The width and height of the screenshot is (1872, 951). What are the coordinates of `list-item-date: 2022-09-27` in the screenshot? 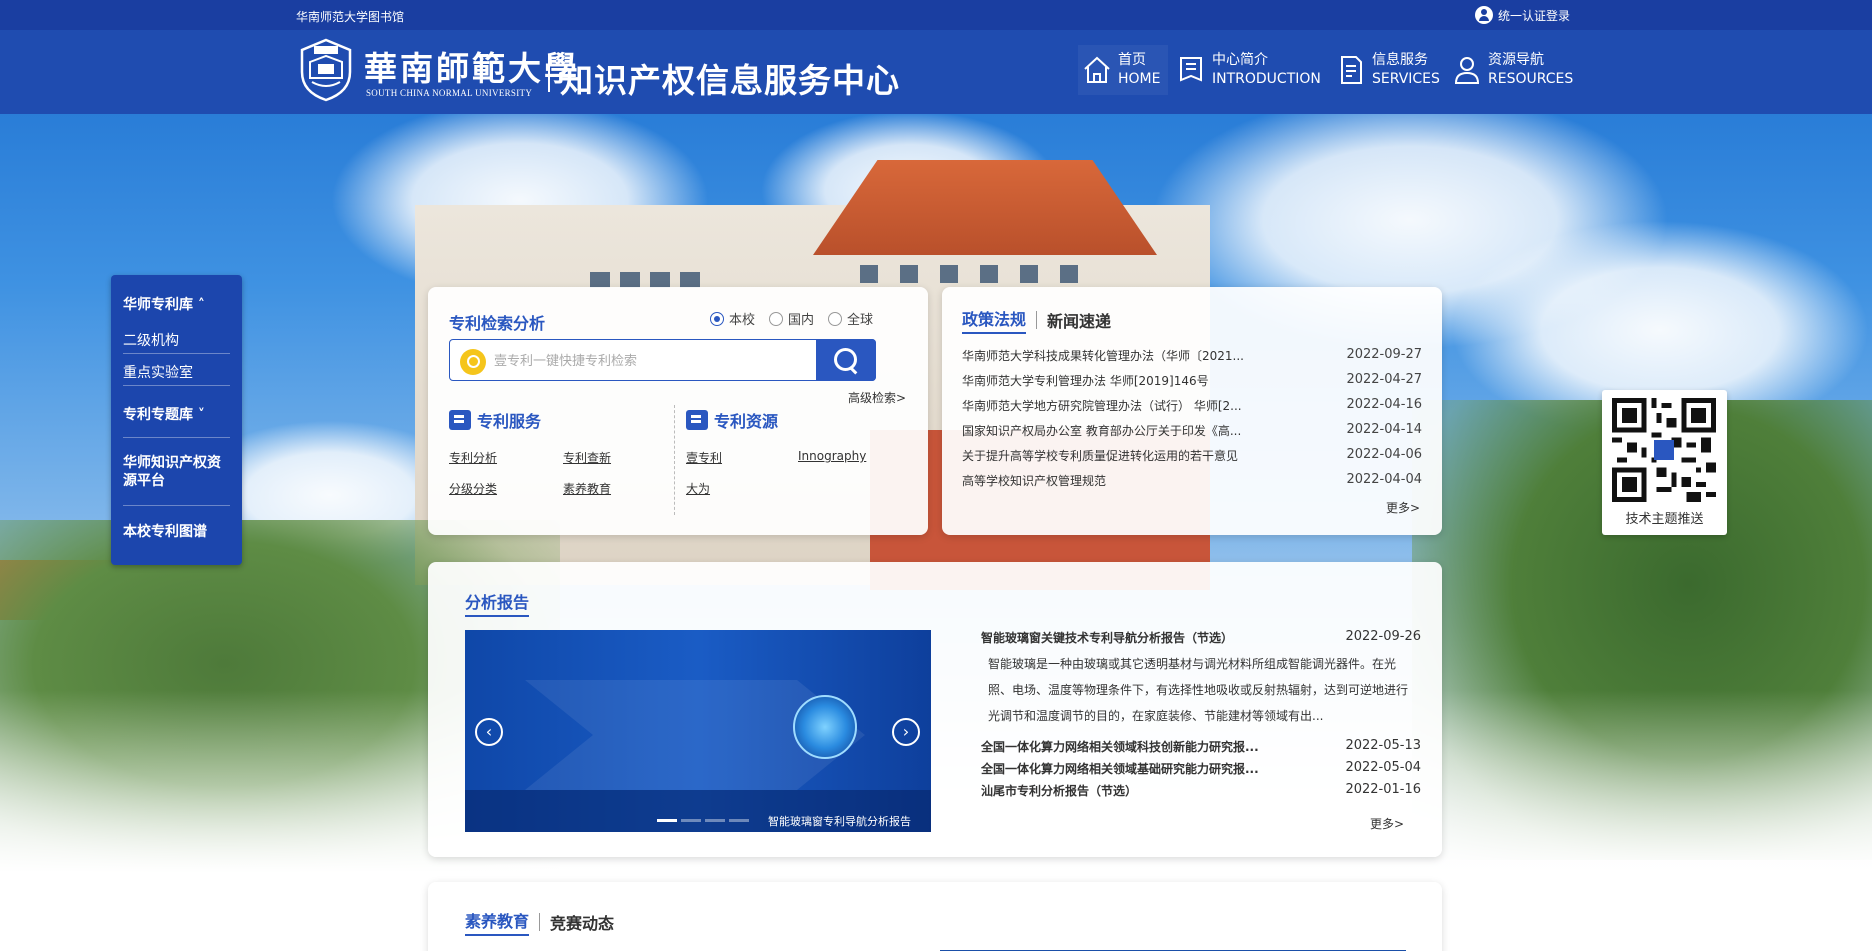 It's located at (1384, 354).